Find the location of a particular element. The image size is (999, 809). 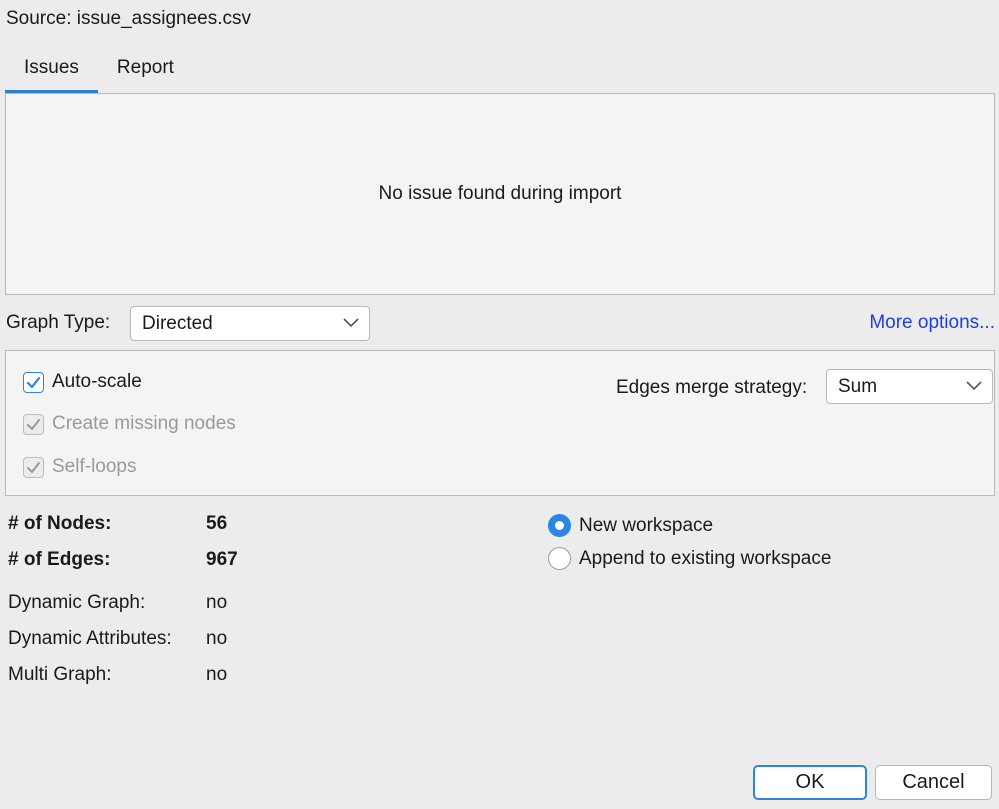

dynamic-attributes-value: no is located at coordinates (217, 638).